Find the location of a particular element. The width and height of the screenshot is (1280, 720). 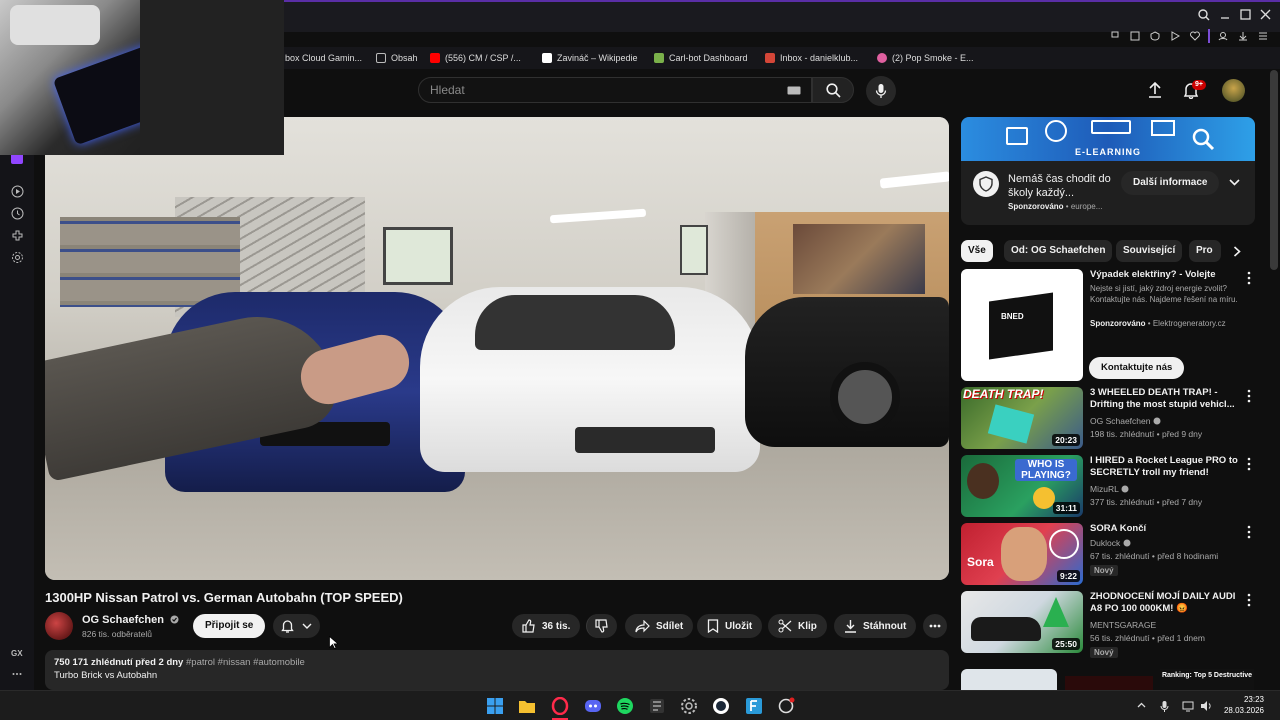

user-avatar is located at coordinates (1233, 90).